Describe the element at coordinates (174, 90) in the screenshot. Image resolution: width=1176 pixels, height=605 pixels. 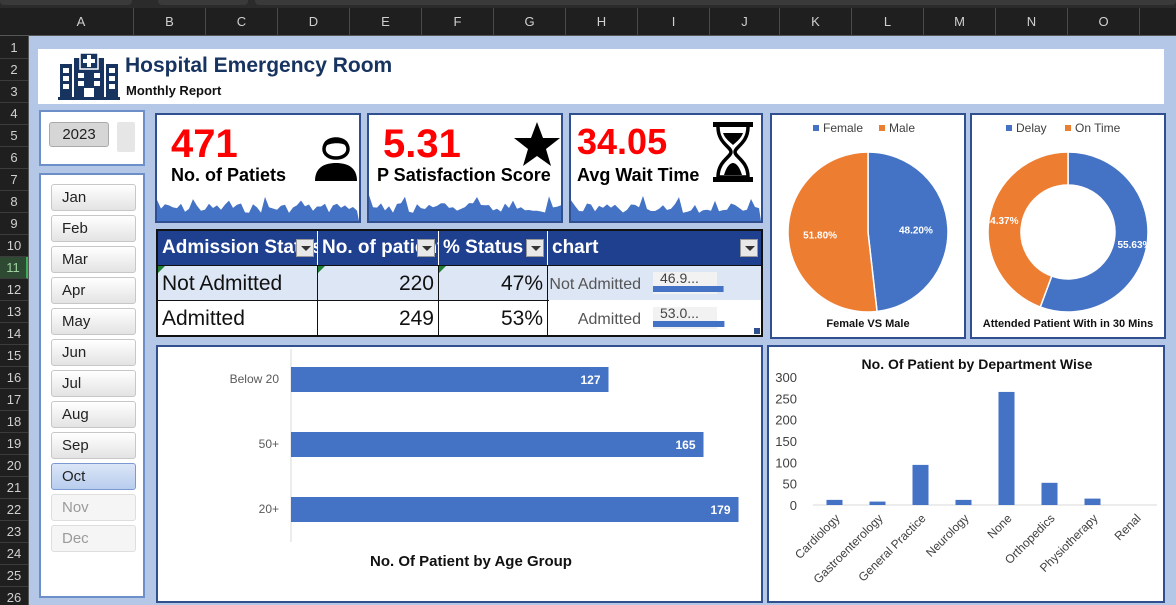
I see `page-subtitle: Monthly Report` at that location.